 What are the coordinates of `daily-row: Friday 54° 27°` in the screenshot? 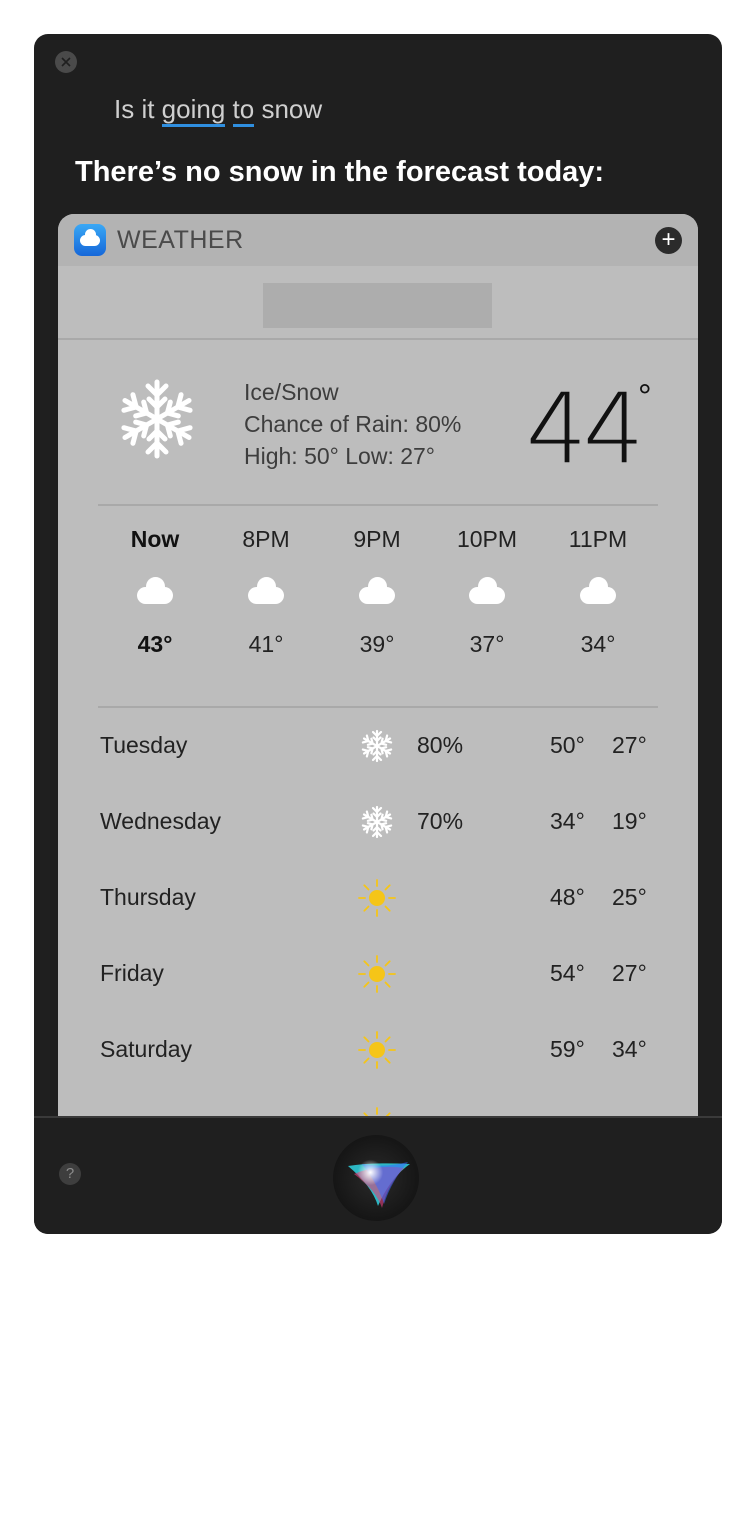 It's located at (378, 974).